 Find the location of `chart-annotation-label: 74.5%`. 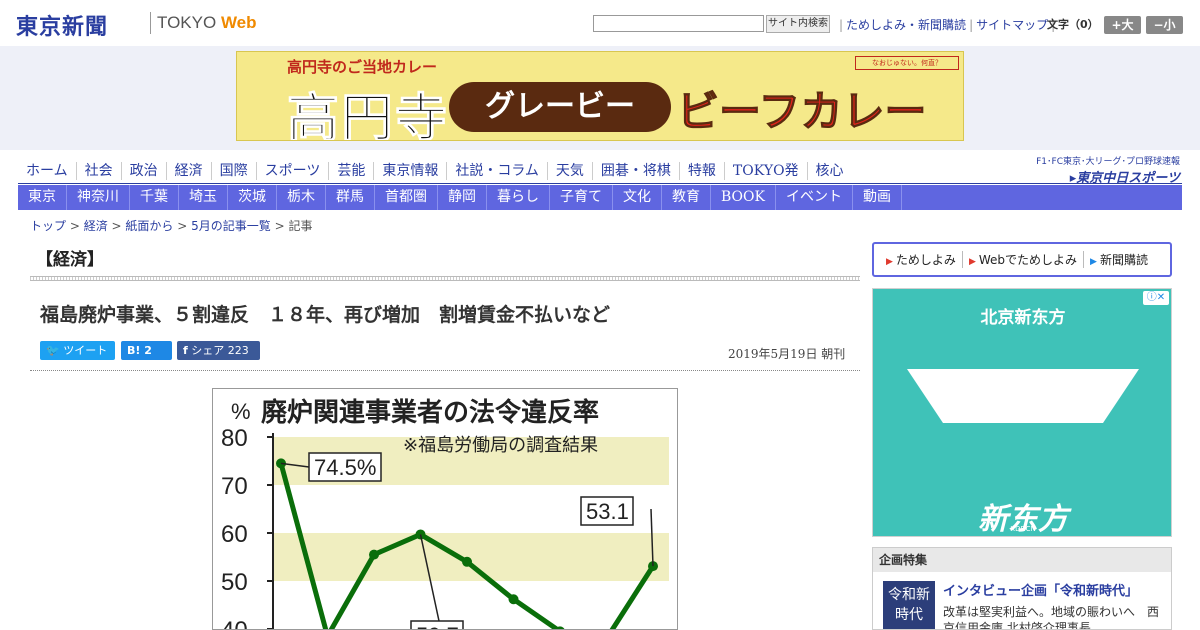

chart-annotation-label: 74.5% is located at coordinates (345, 467).